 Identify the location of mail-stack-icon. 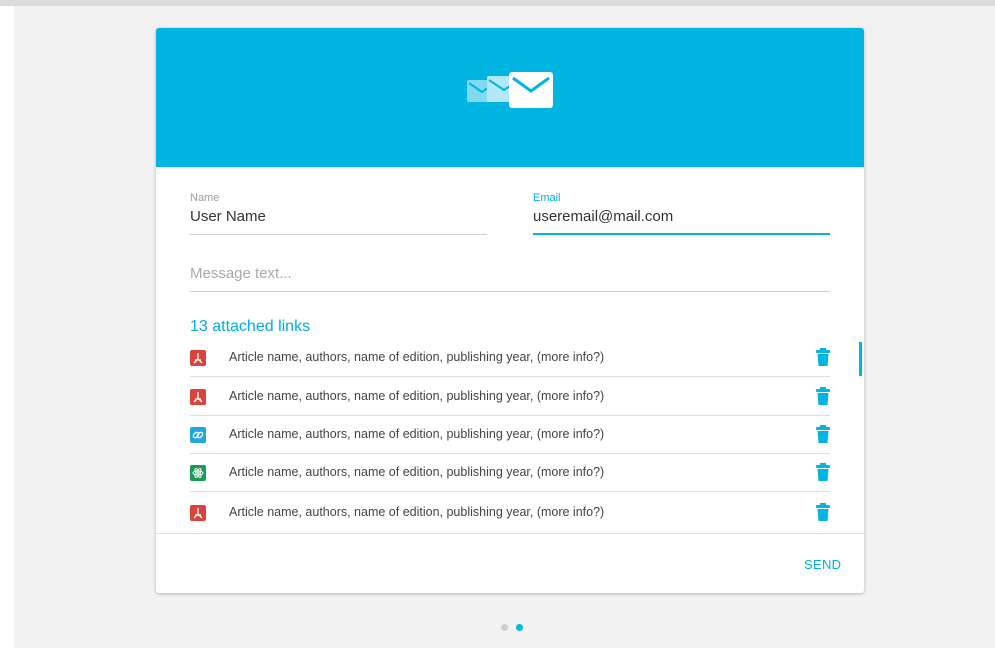
(510, 90).